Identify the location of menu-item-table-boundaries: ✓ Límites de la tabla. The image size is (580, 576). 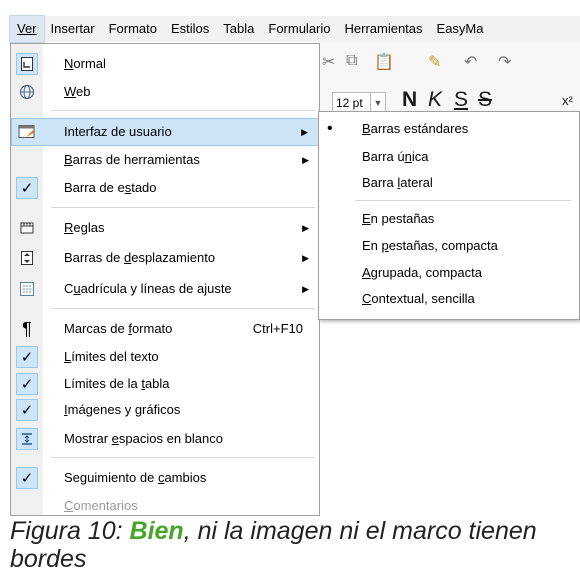
(165, 384).